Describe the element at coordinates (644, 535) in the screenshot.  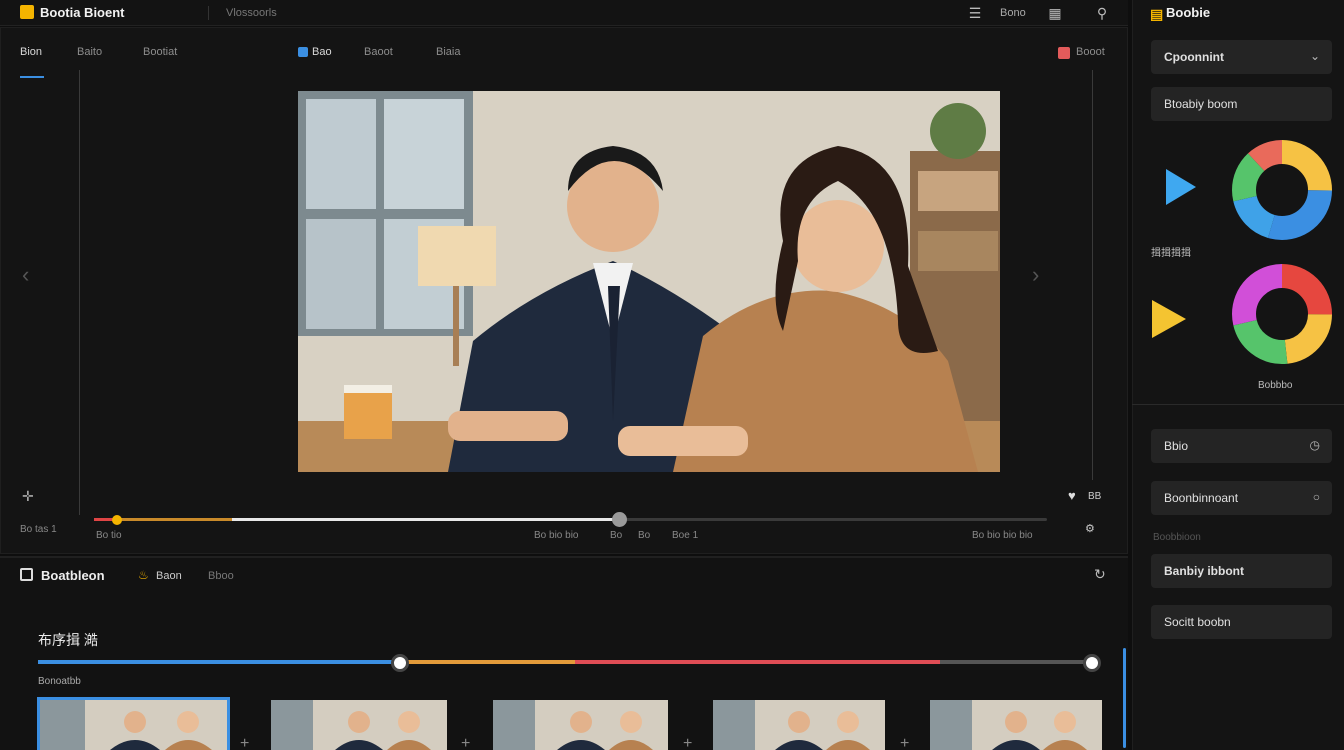
I see `time-center-c: Bo` at that location.